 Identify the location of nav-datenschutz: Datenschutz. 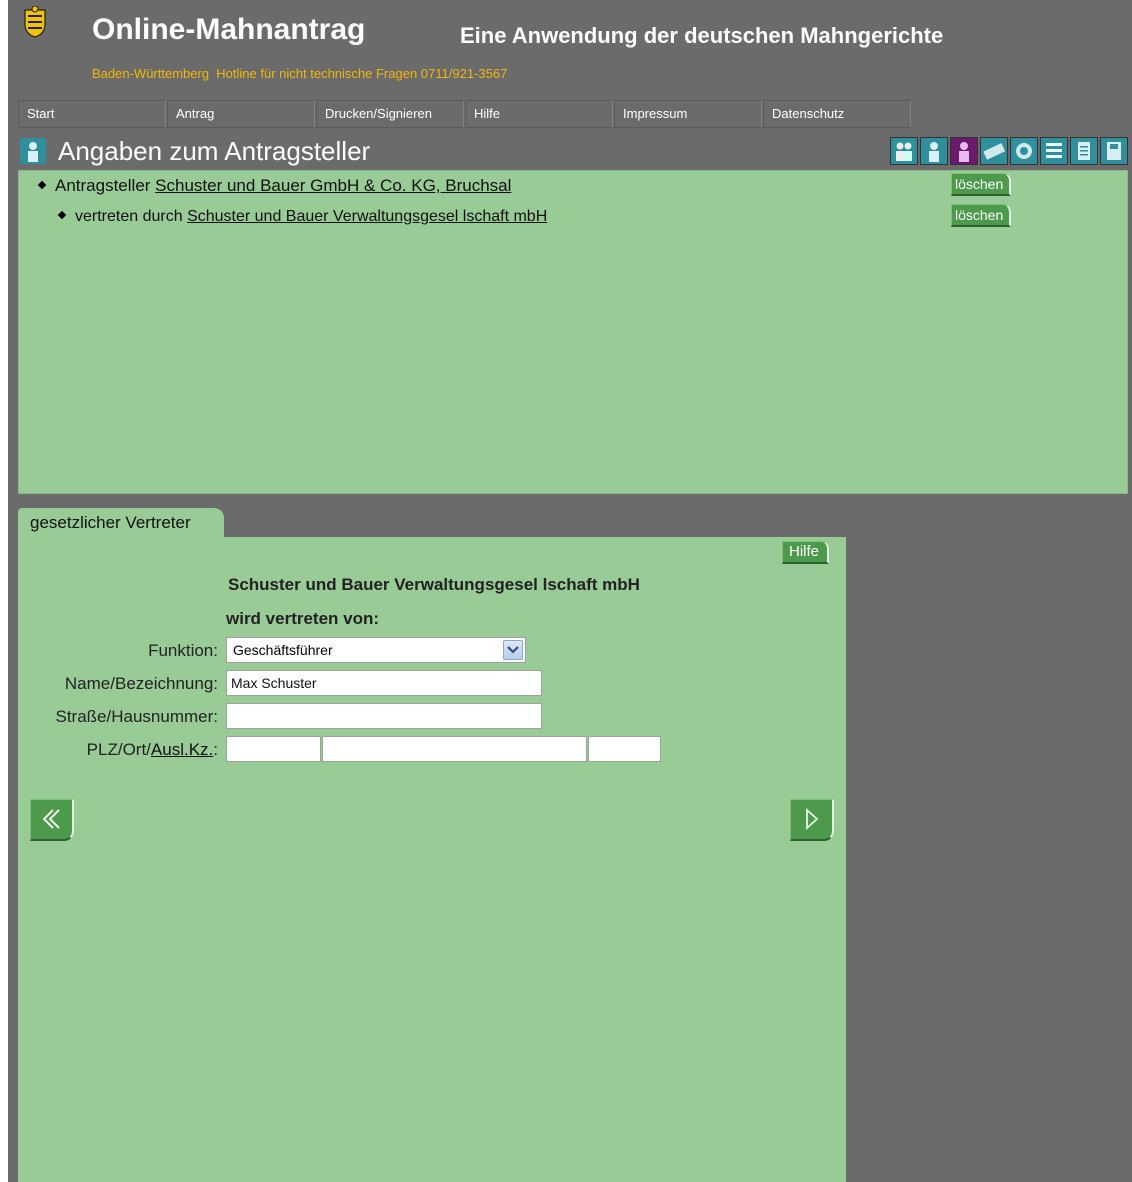
(837, 114).